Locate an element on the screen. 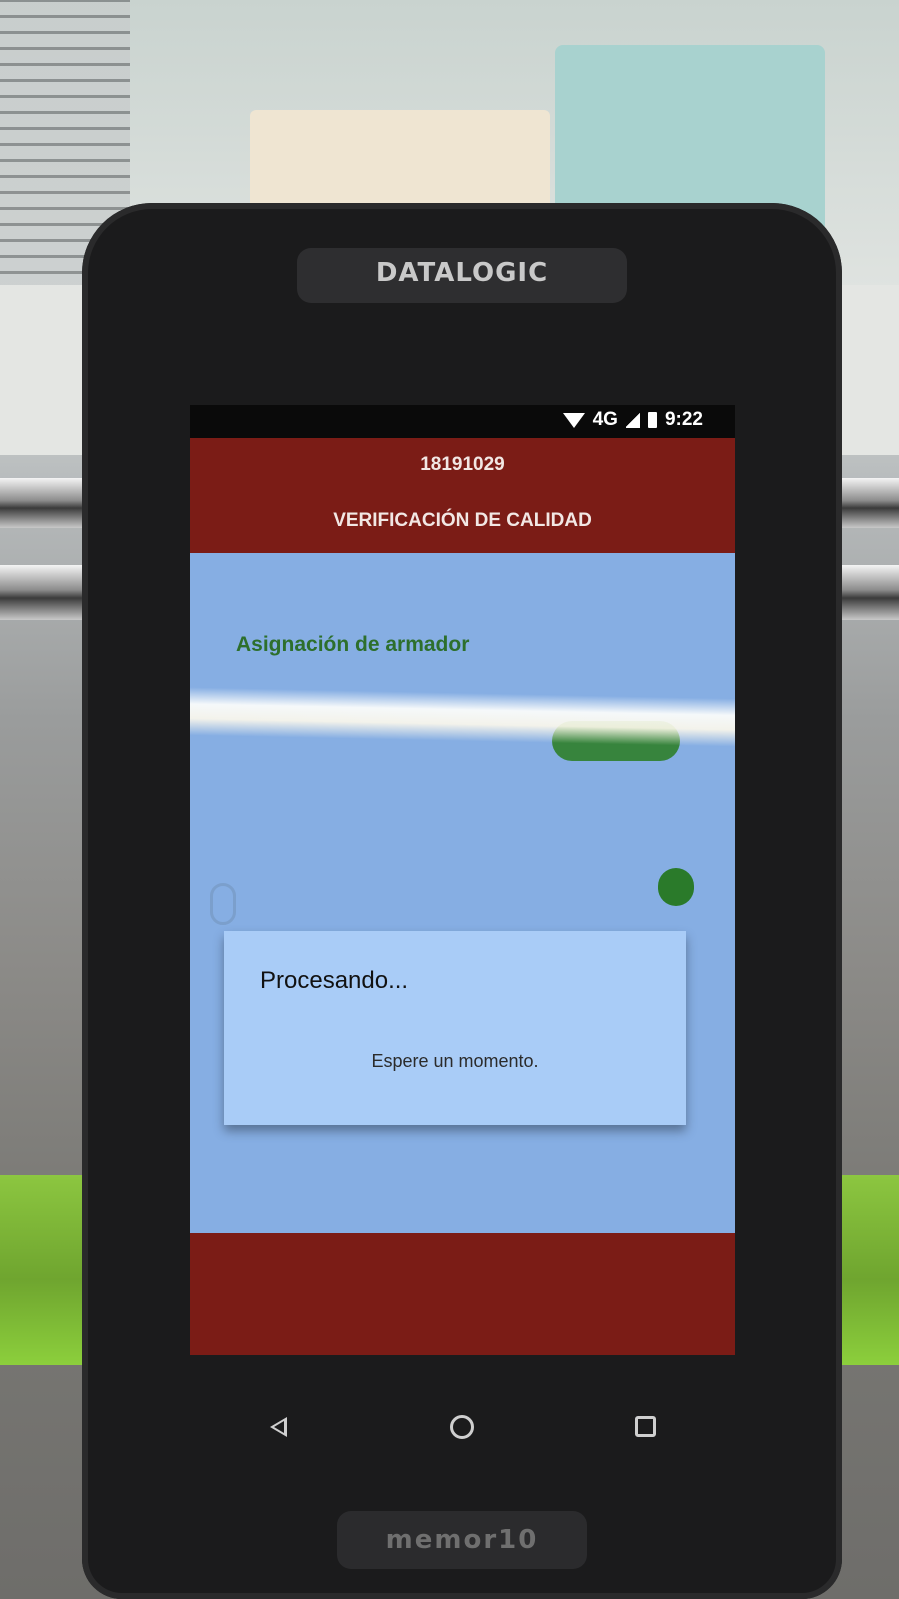 The image size is (899, 1599). device-brand-logo: DATALOGIC is located at coordinates (462, 273).